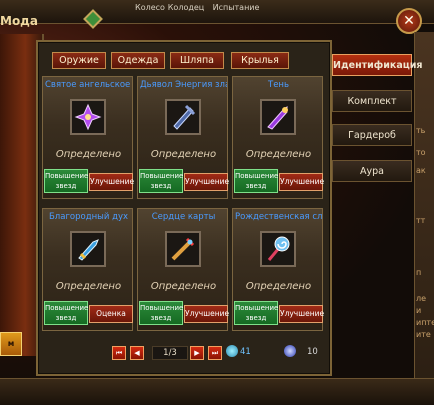 Image resolution: width=434 pixels, height=405 pixels. I want to click on tab-weapon: Оружие, so click(79, 60).